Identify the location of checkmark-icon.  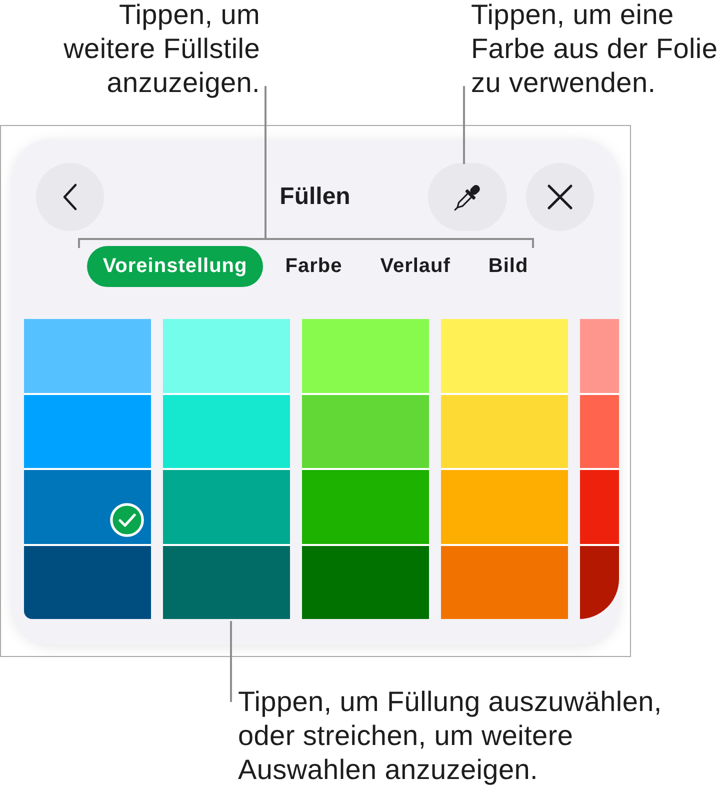
(127, 519).